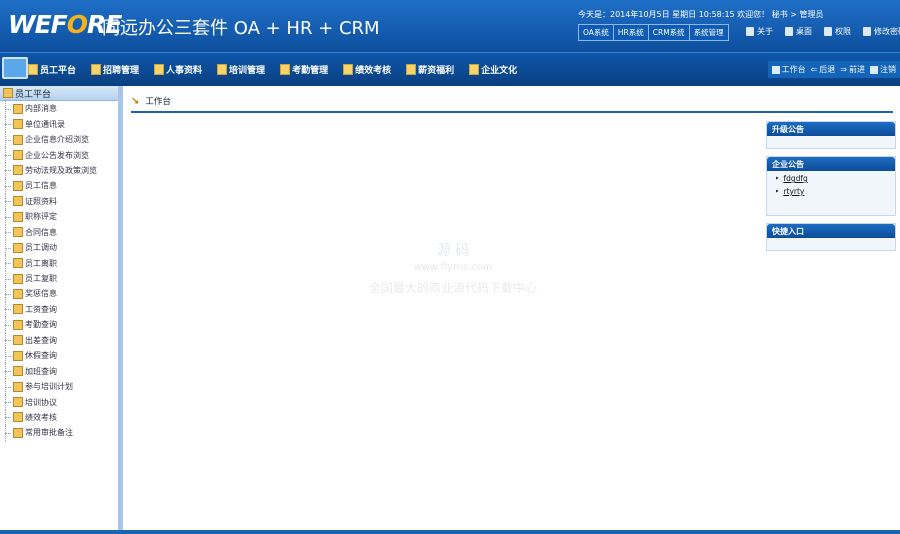 Image resolution: width=900 pixels, height=534 pixels. I want to click on arrow-icon: ↘, so click(135, 101).